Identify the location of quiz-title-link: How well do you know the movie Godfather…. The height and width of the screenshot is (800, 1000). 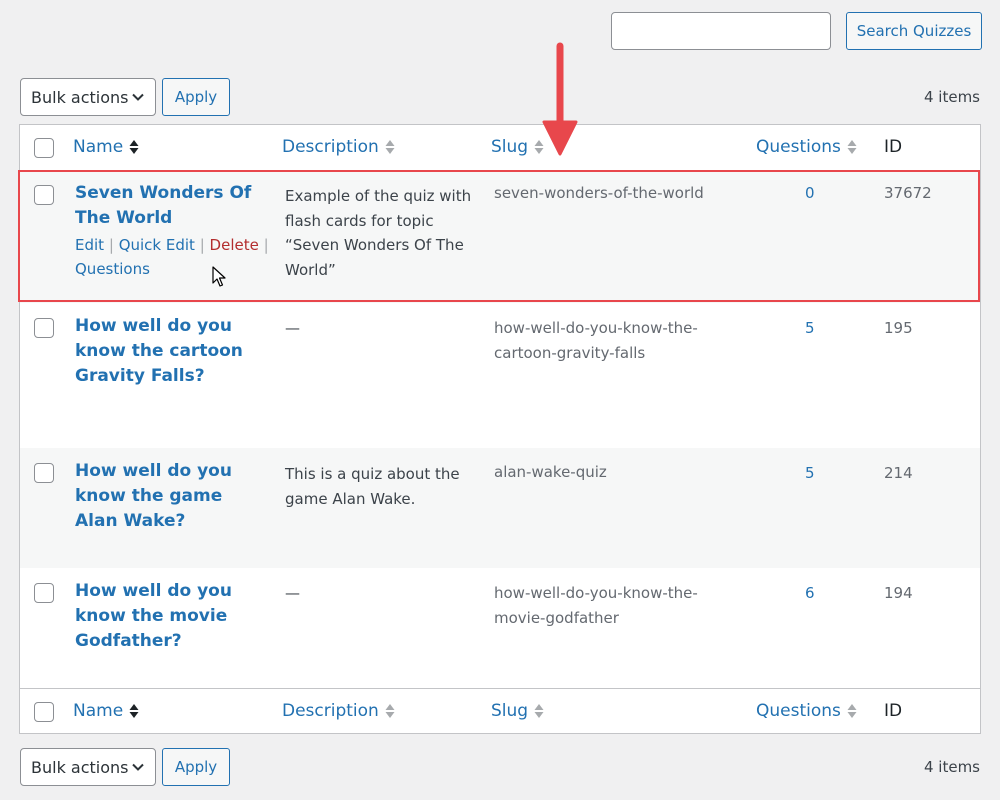
(172, 616).